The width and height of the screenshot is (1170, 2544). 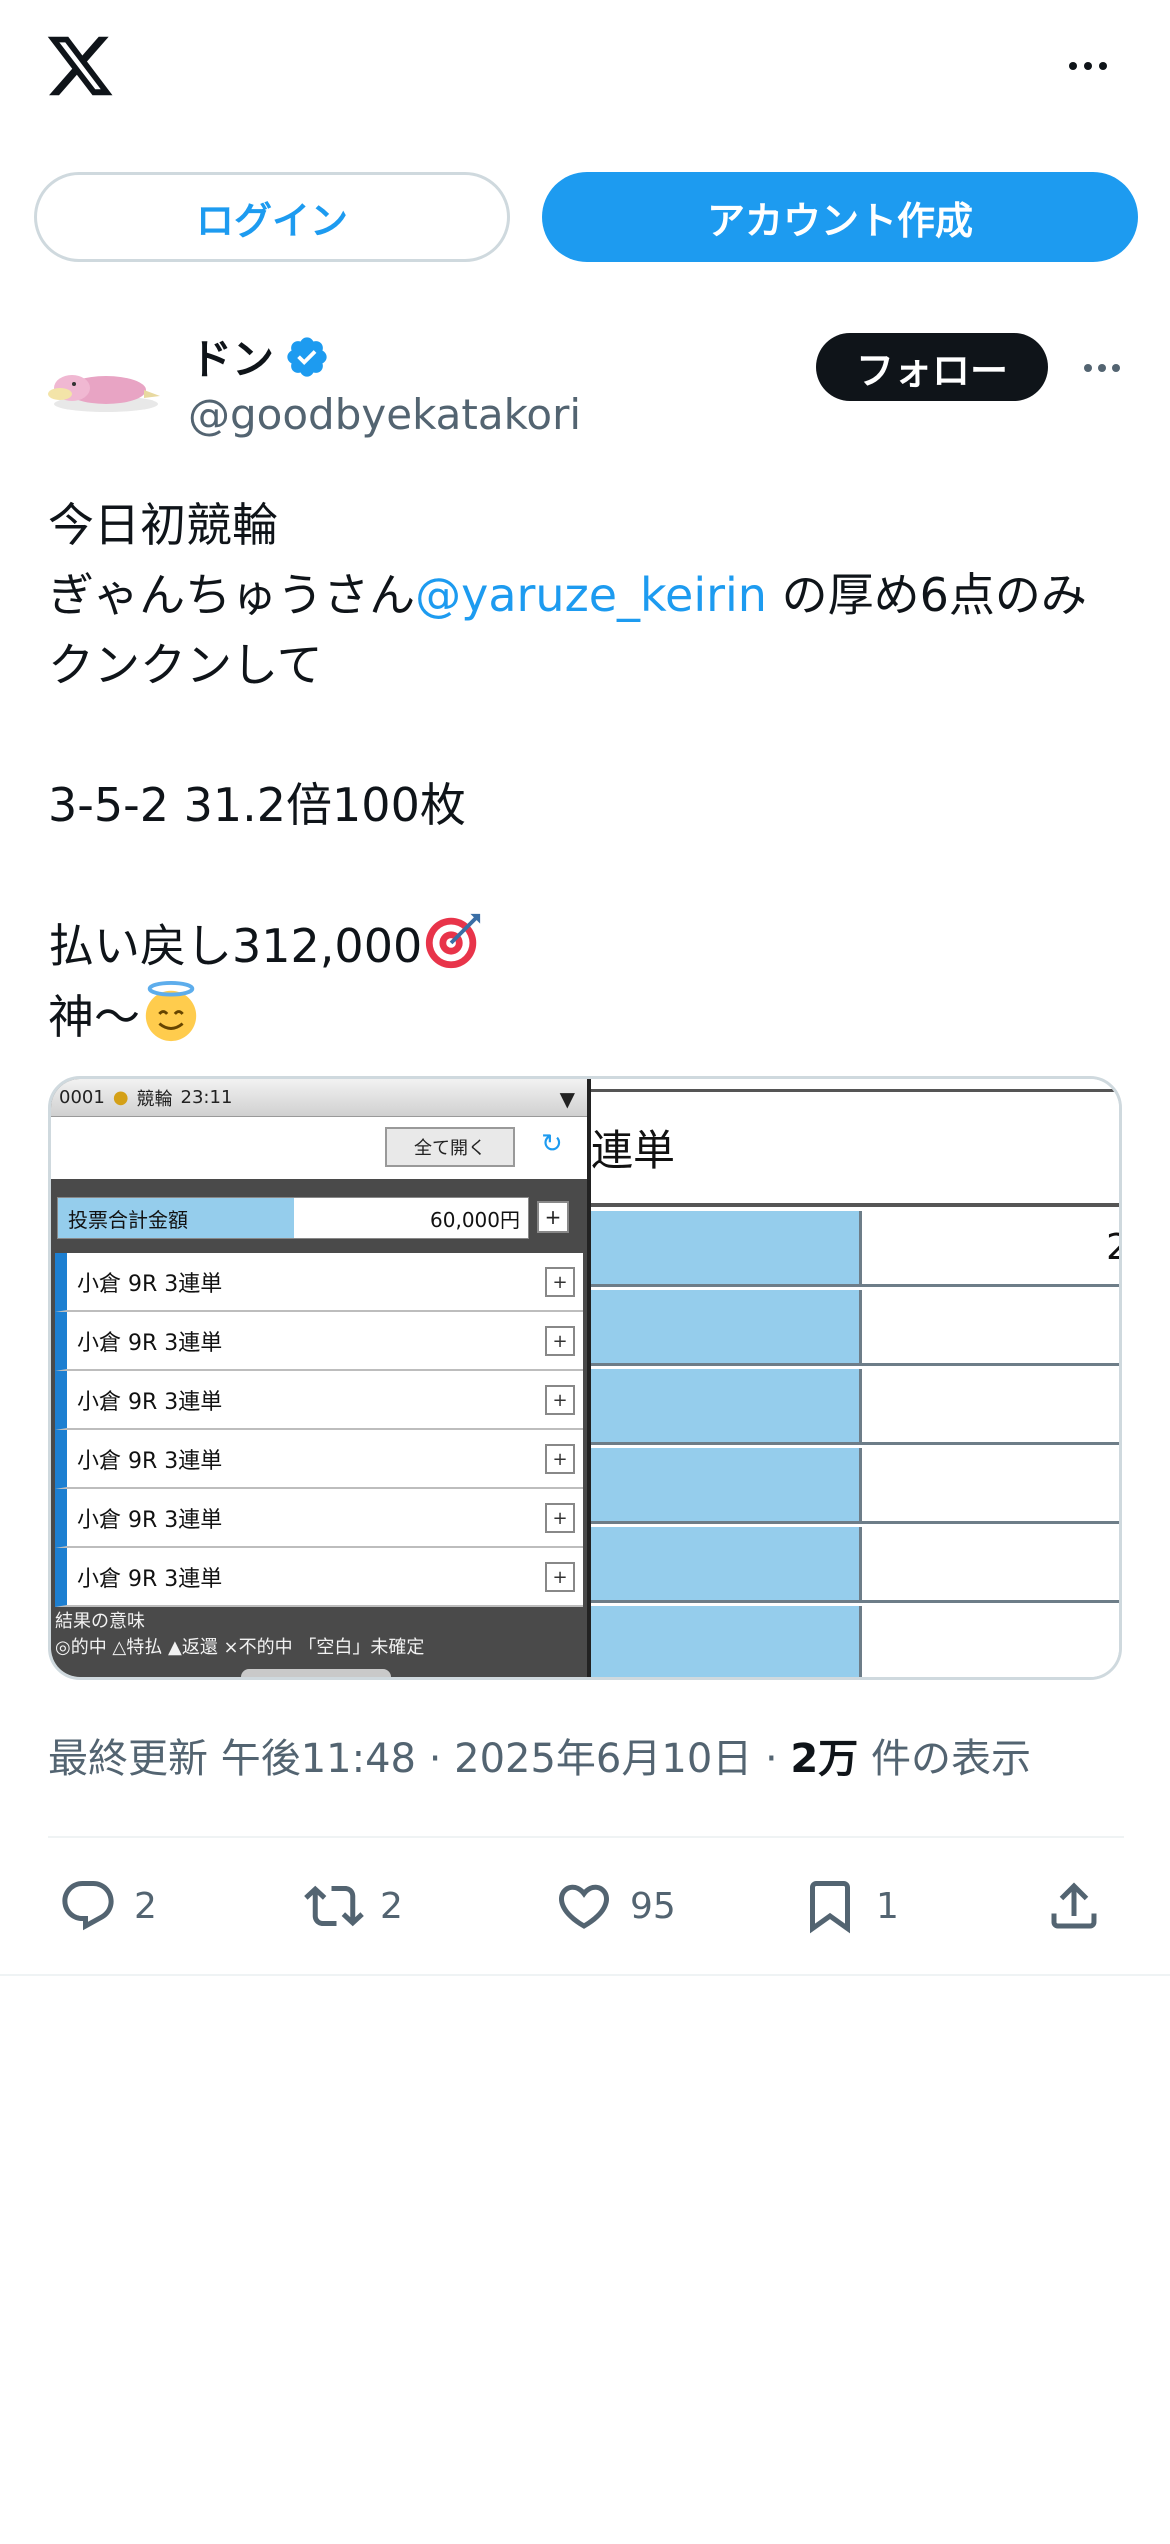 I want to click on share-button, so click(x=1074, y=1906).